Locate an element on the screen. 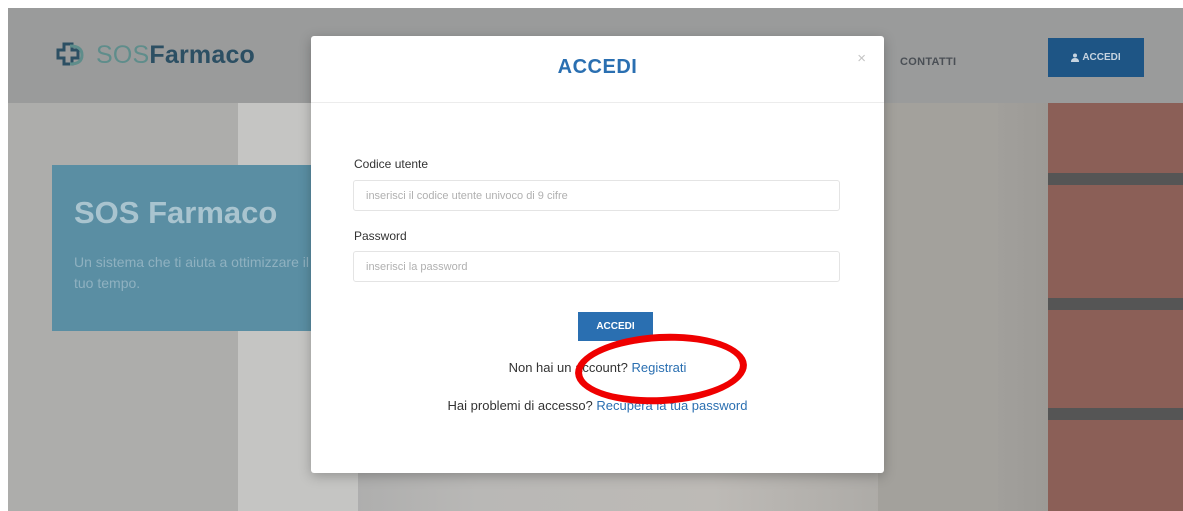 The width and height of the screenshot is (1183, 511). nav-accedi-label: ACCEDI is located at coordinates (1101, 57).